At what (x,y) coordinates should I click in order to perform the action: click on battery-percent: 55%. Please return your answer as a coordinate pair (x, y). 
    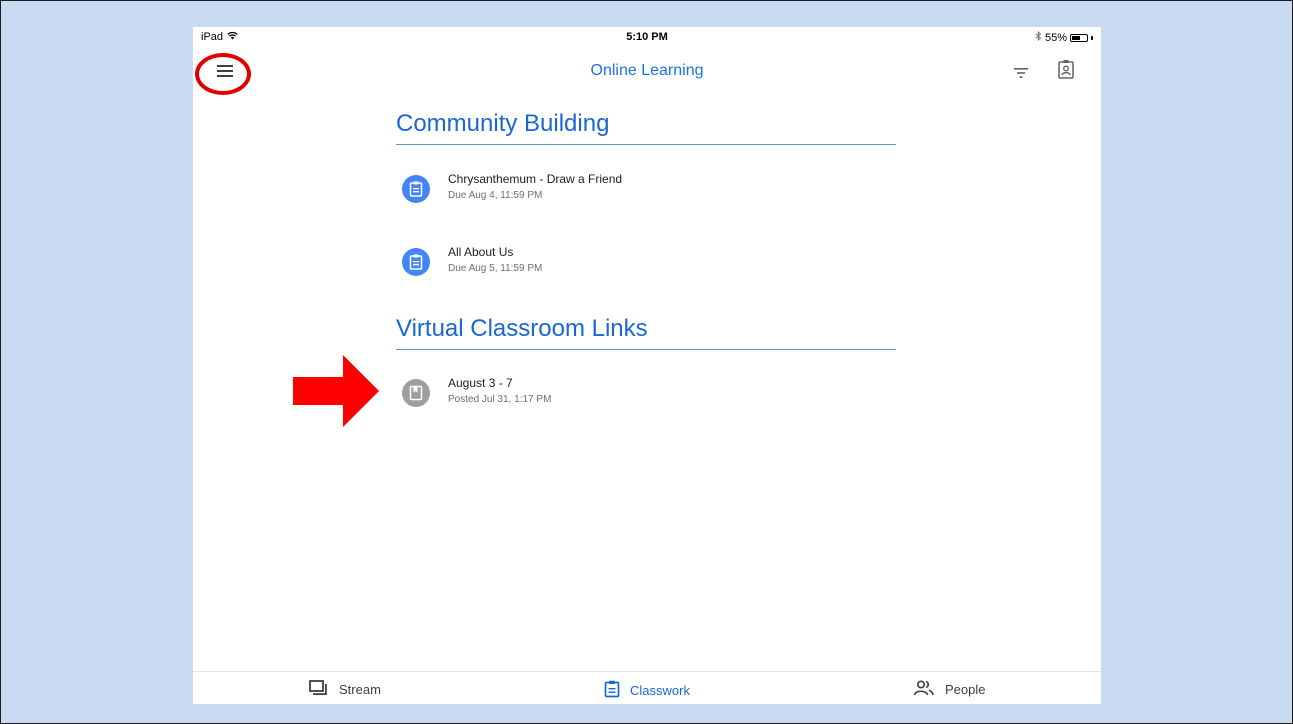
    Looking at the image, I should click on (1055, 37).